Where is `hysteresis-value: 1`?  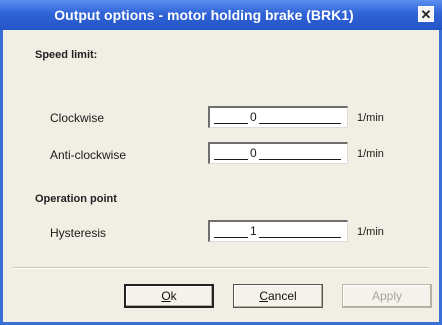 hysteresis-value: 1 is located at coordinates (253, 231).